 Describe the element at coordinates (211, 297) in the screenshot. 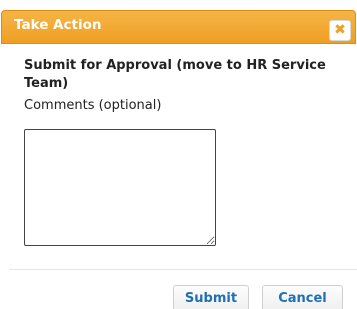

I see `submit-button: Submit` at that location.